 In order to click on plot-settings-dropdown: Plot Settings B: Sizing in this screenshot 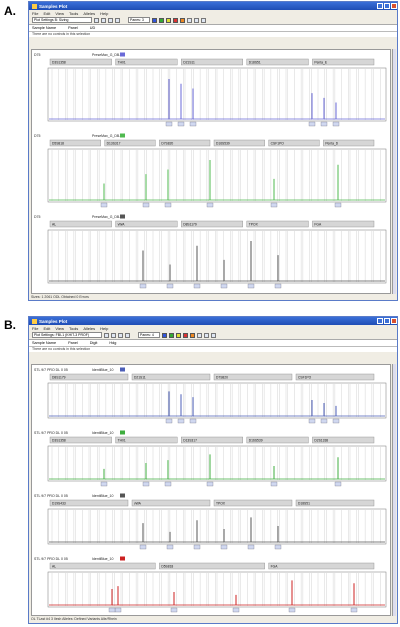, I will do `click(62, 20)`.